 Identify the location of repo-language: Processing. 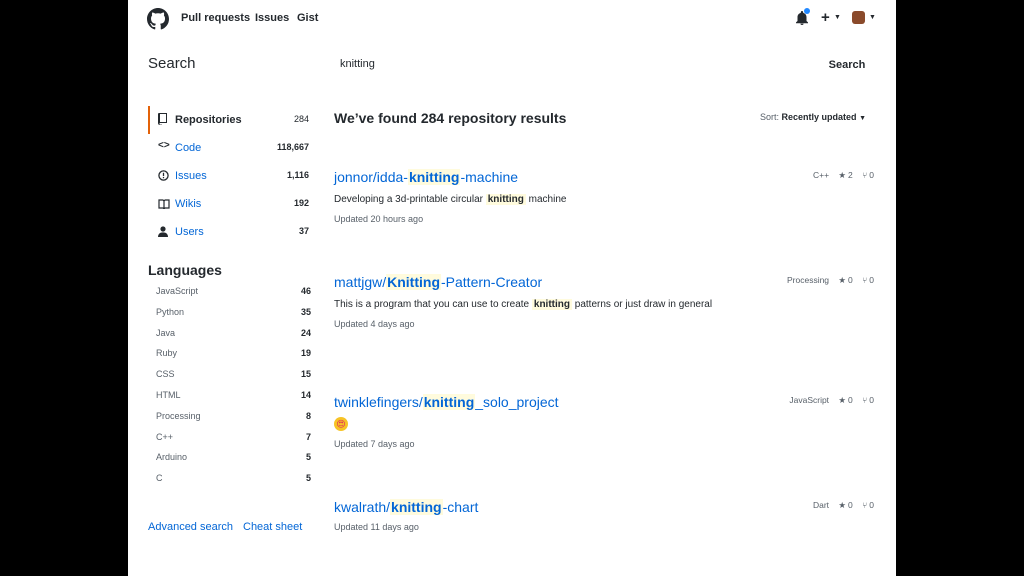
(808, 280).